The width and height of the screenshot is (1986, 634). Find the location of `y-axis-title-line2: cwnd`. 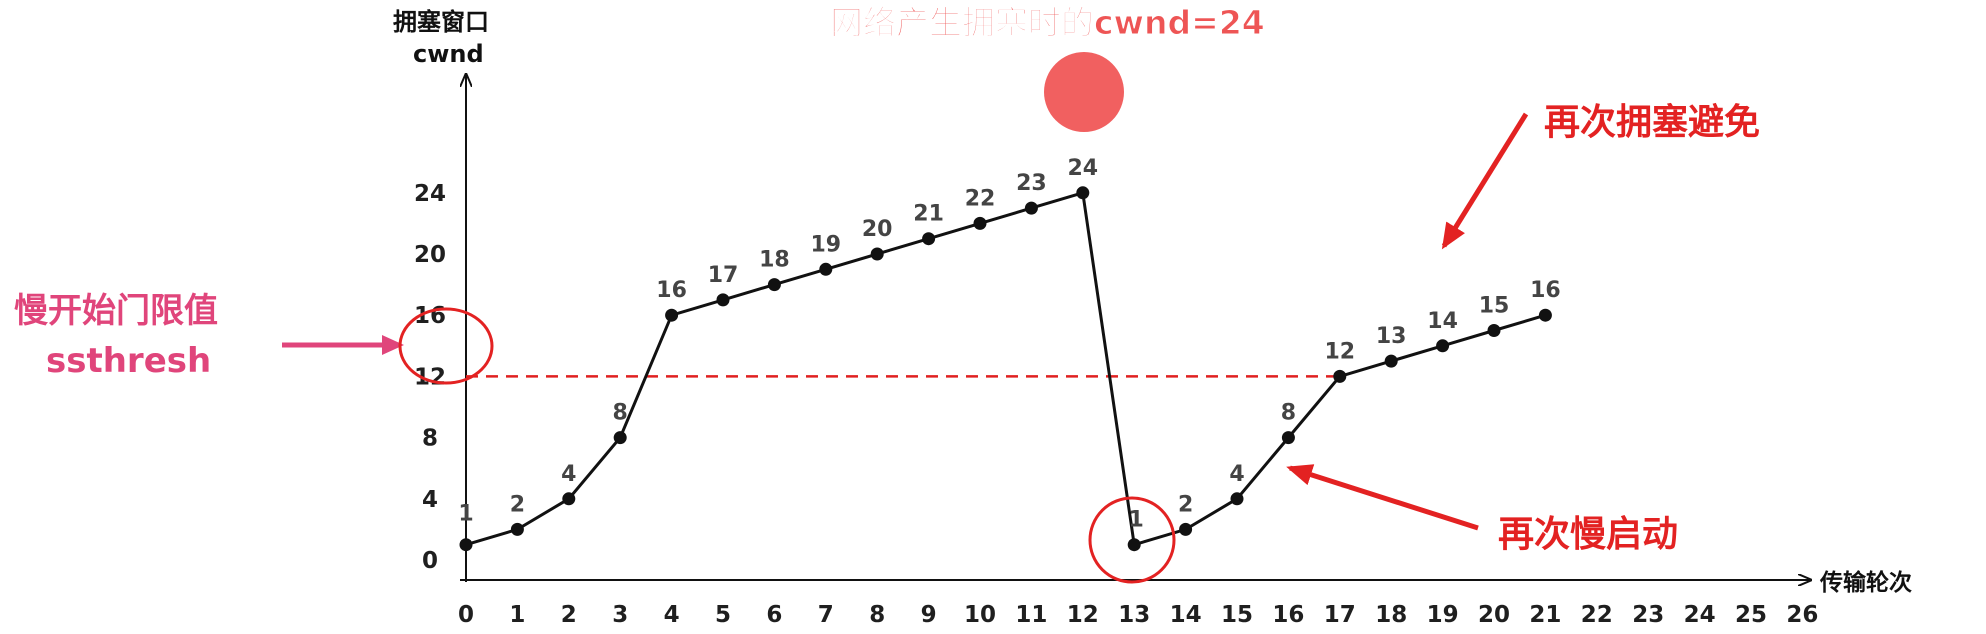

y-axis-title-line2: cwnd is located at coordinates (448, 54).